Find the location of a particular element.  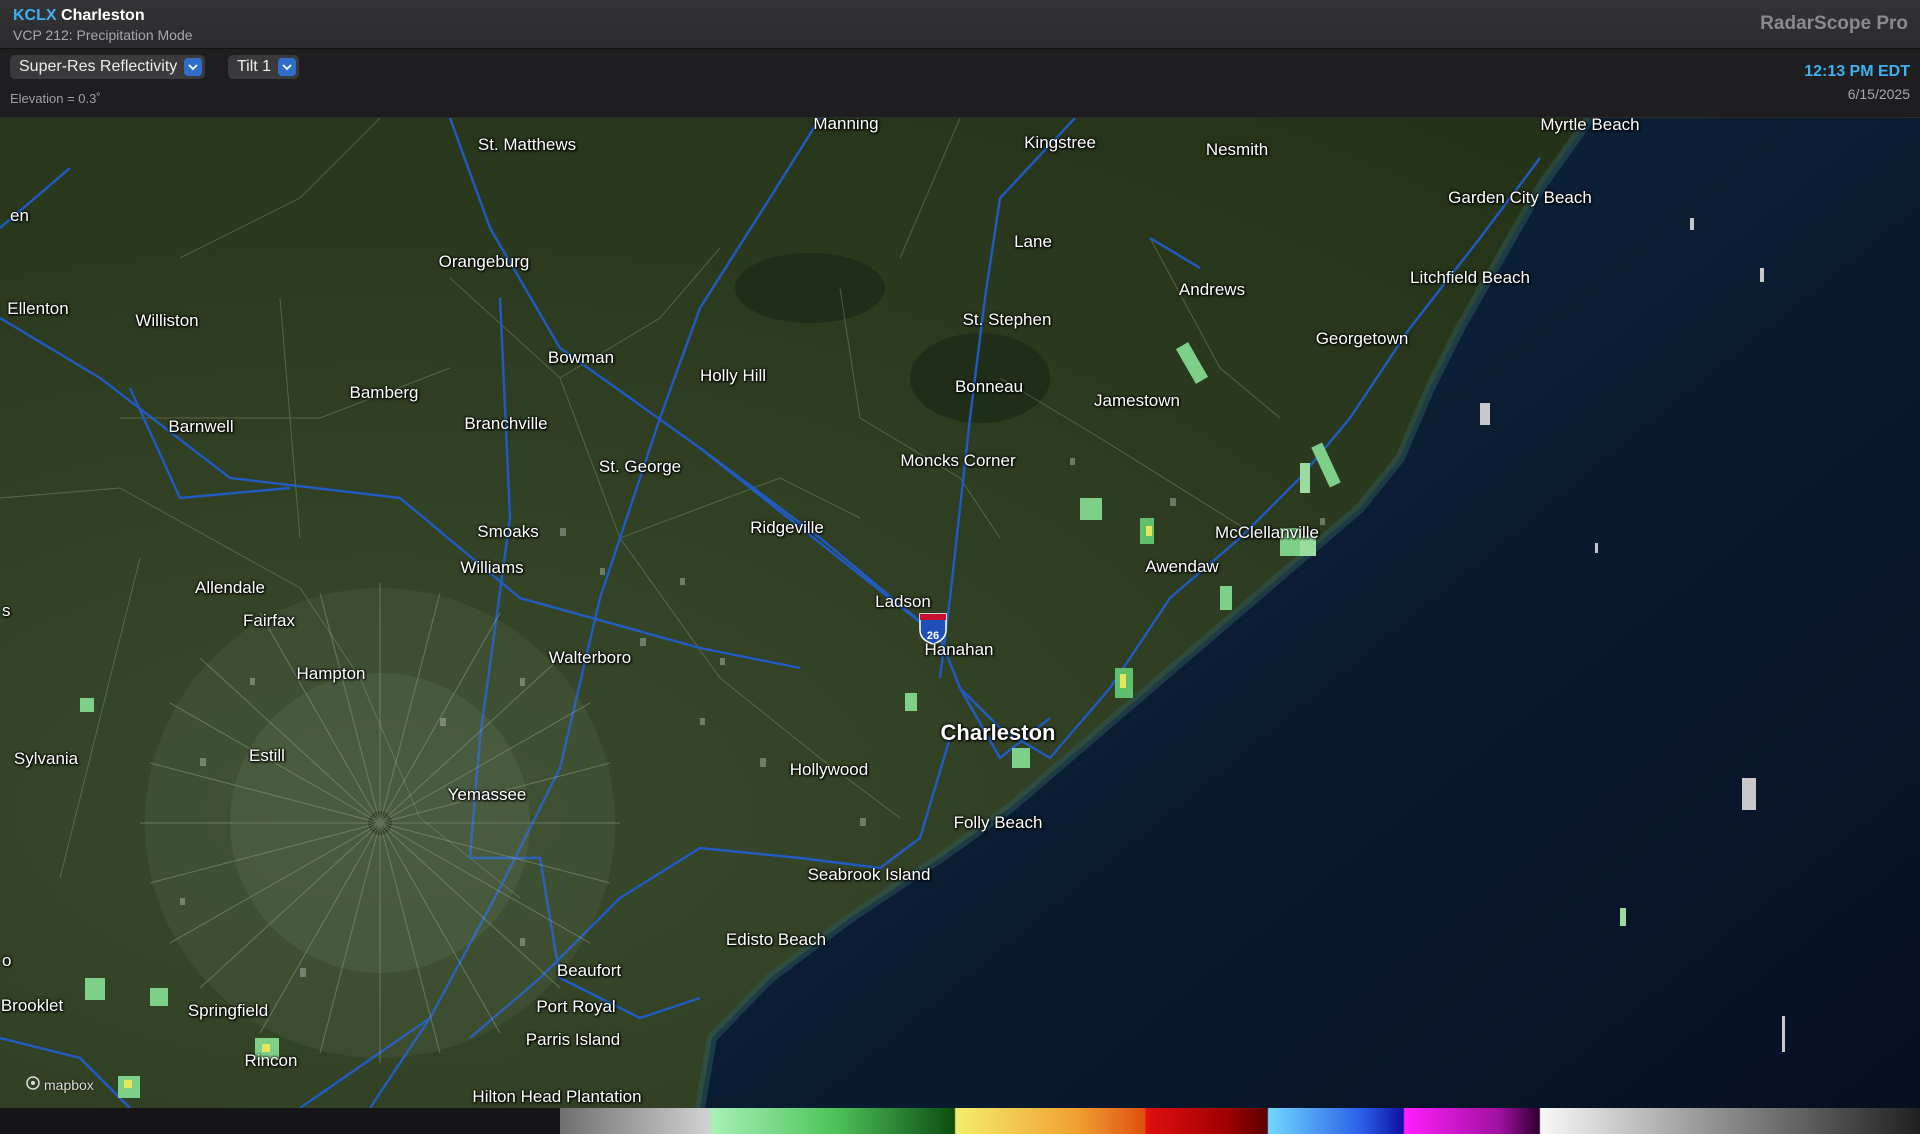

city-label: Folly Beach is located at coordinates (998, 822).